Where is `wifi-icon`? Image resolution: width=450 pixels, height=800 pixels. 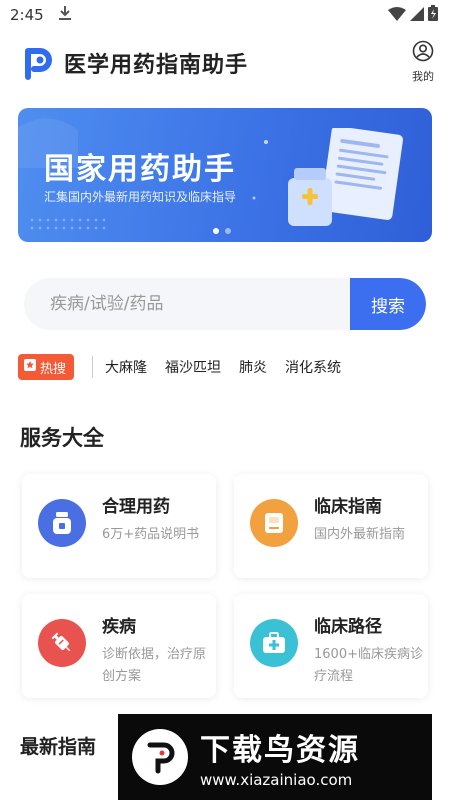 wifi-icon is located at coordinates (397, 15).